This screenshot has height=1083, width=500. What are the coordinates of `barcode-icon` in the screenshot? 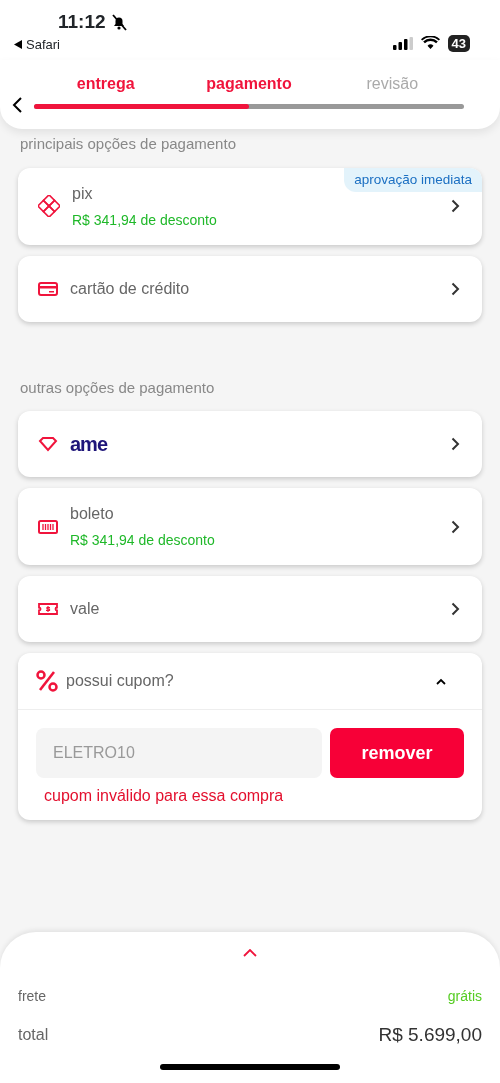 It's located at (48, 526).